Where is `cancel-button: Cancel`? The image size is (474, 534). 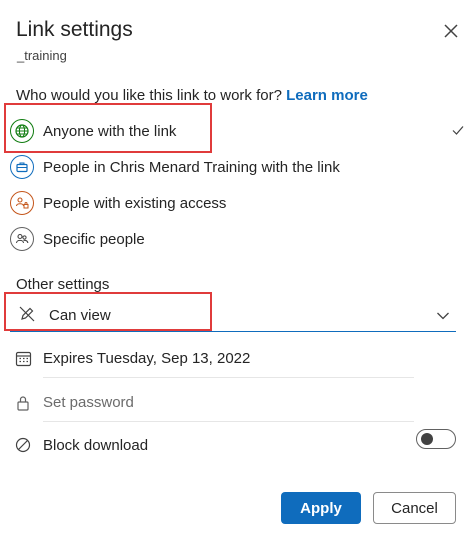 cancel-button: Cancel is located at coordinates (414, 508).